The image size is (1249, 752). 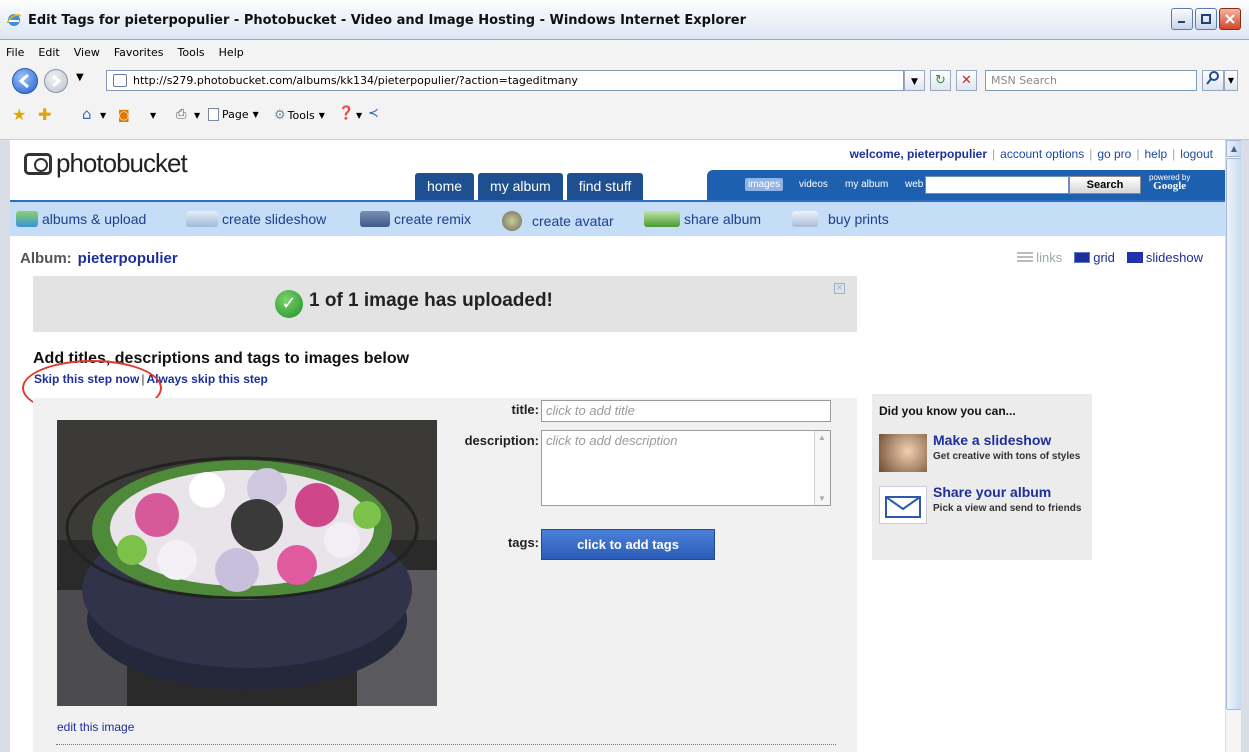 I want to click on address-dropdown-button: ▼, so click(x=914, y=80).